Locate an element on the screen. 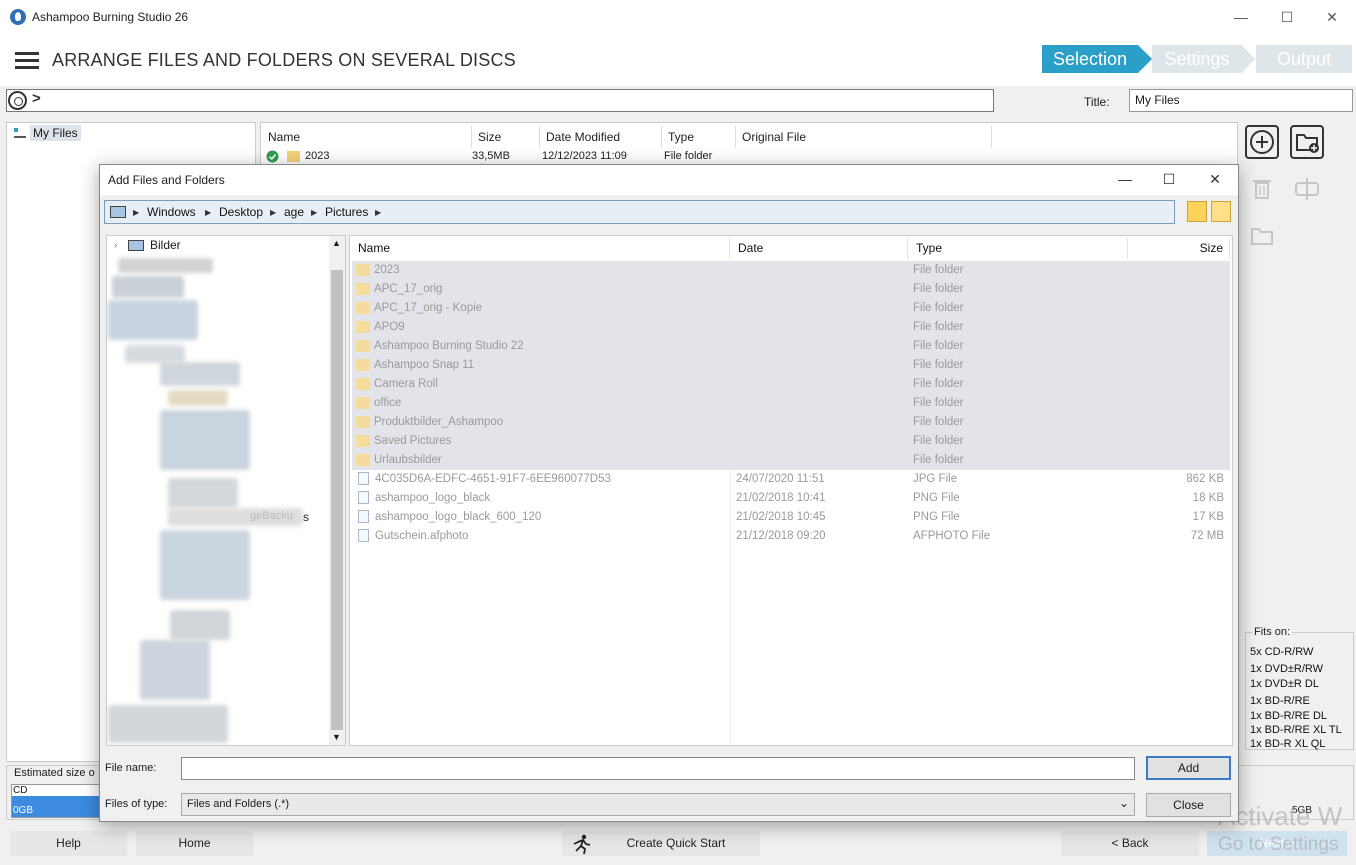 The image size is (1356, 865). folder-row: APC_17_orig - Kopie File folder is located at coordinates (793, 308).